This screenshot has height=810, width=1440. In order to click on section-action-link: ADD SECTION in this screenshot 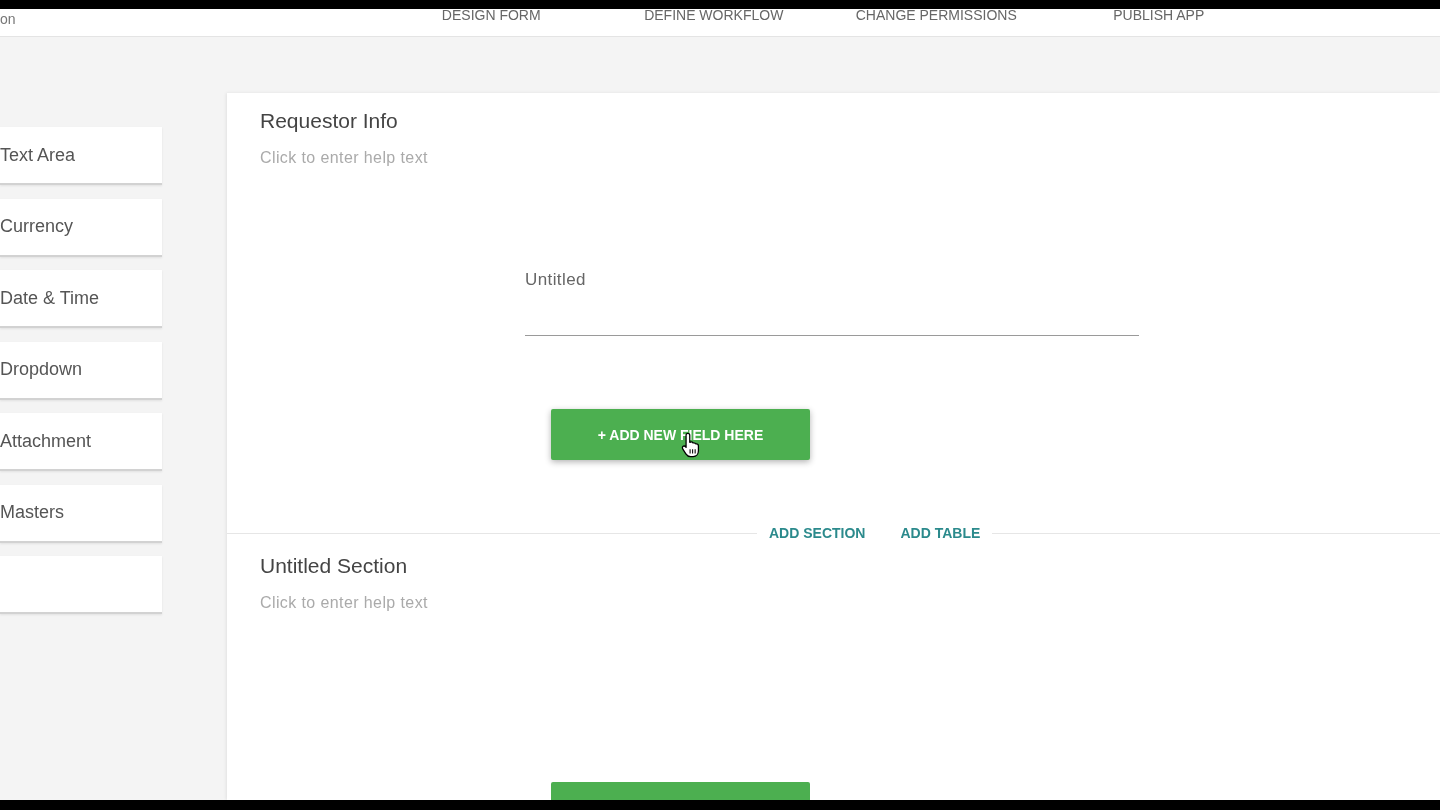, I will do `click(817, 533)`.